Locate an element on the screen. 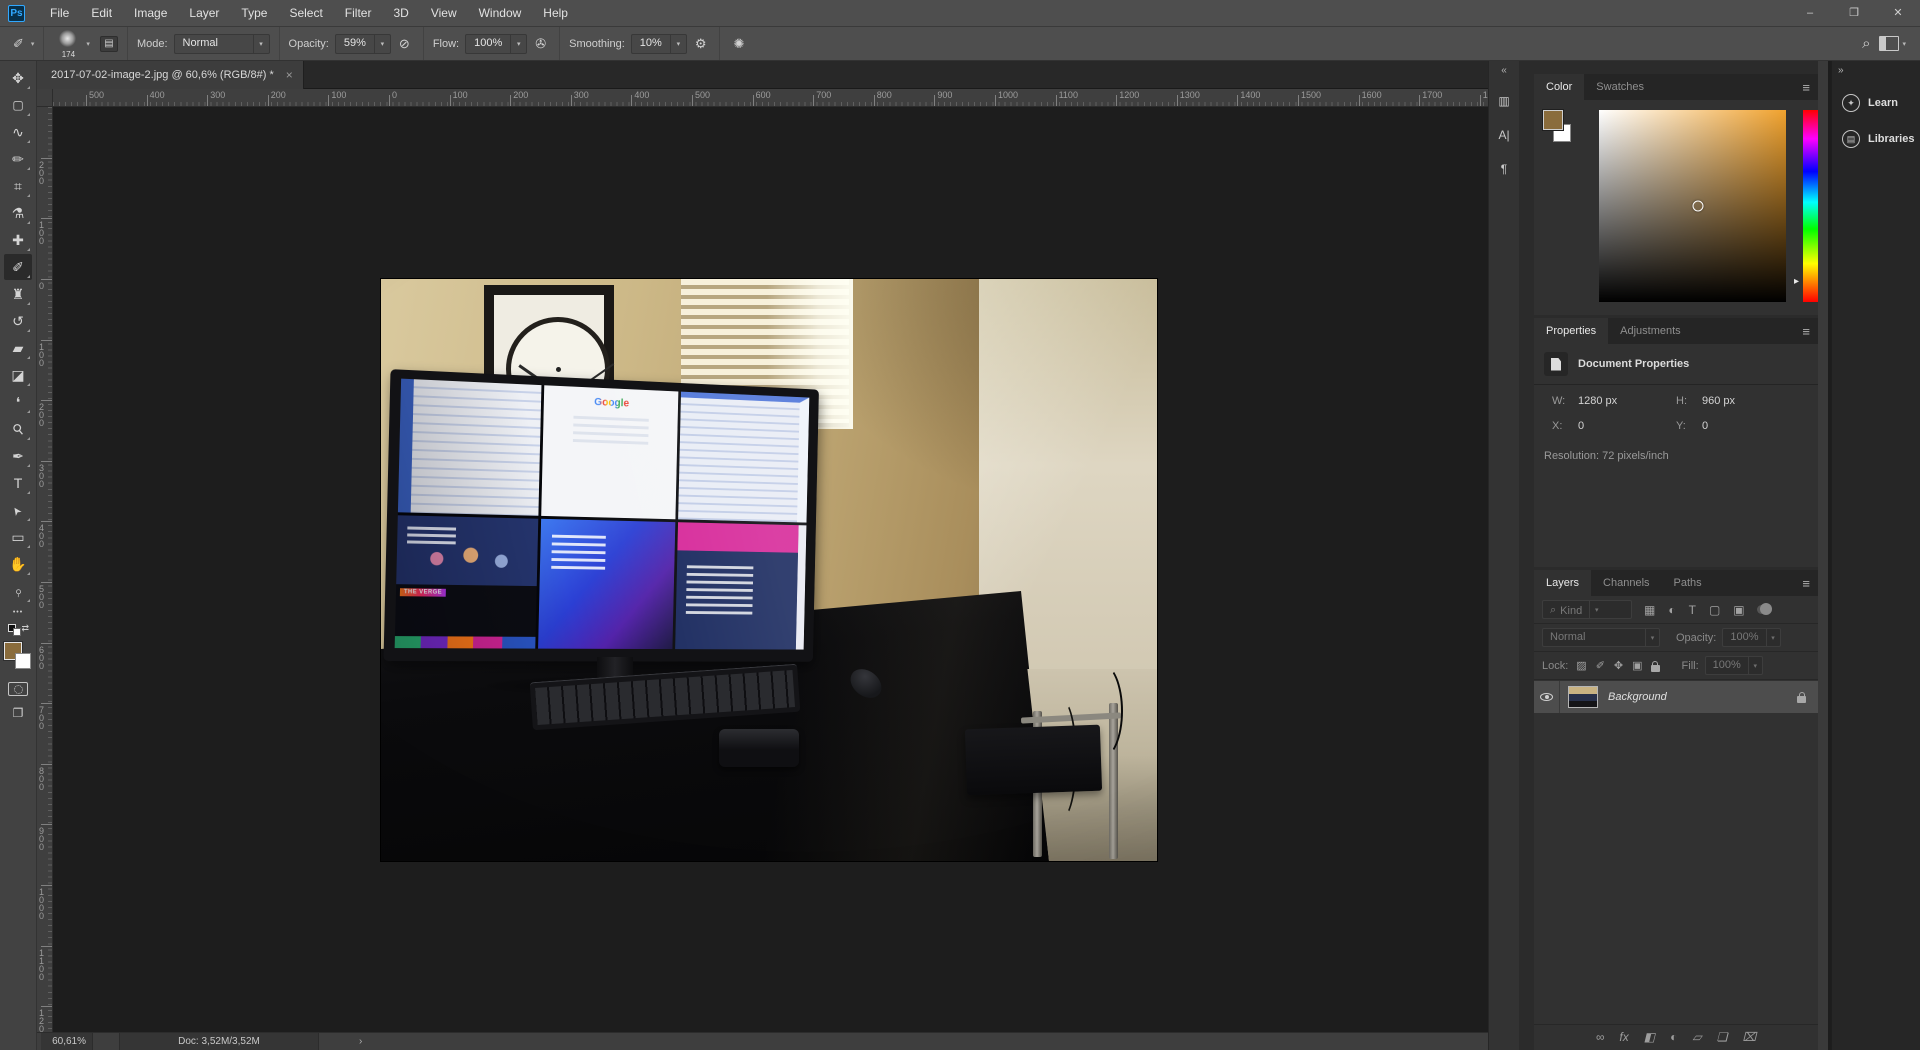 The image size is (1920, 1050). opacity-pressure-icon: ⊘ is located at coordinates (404, 44).